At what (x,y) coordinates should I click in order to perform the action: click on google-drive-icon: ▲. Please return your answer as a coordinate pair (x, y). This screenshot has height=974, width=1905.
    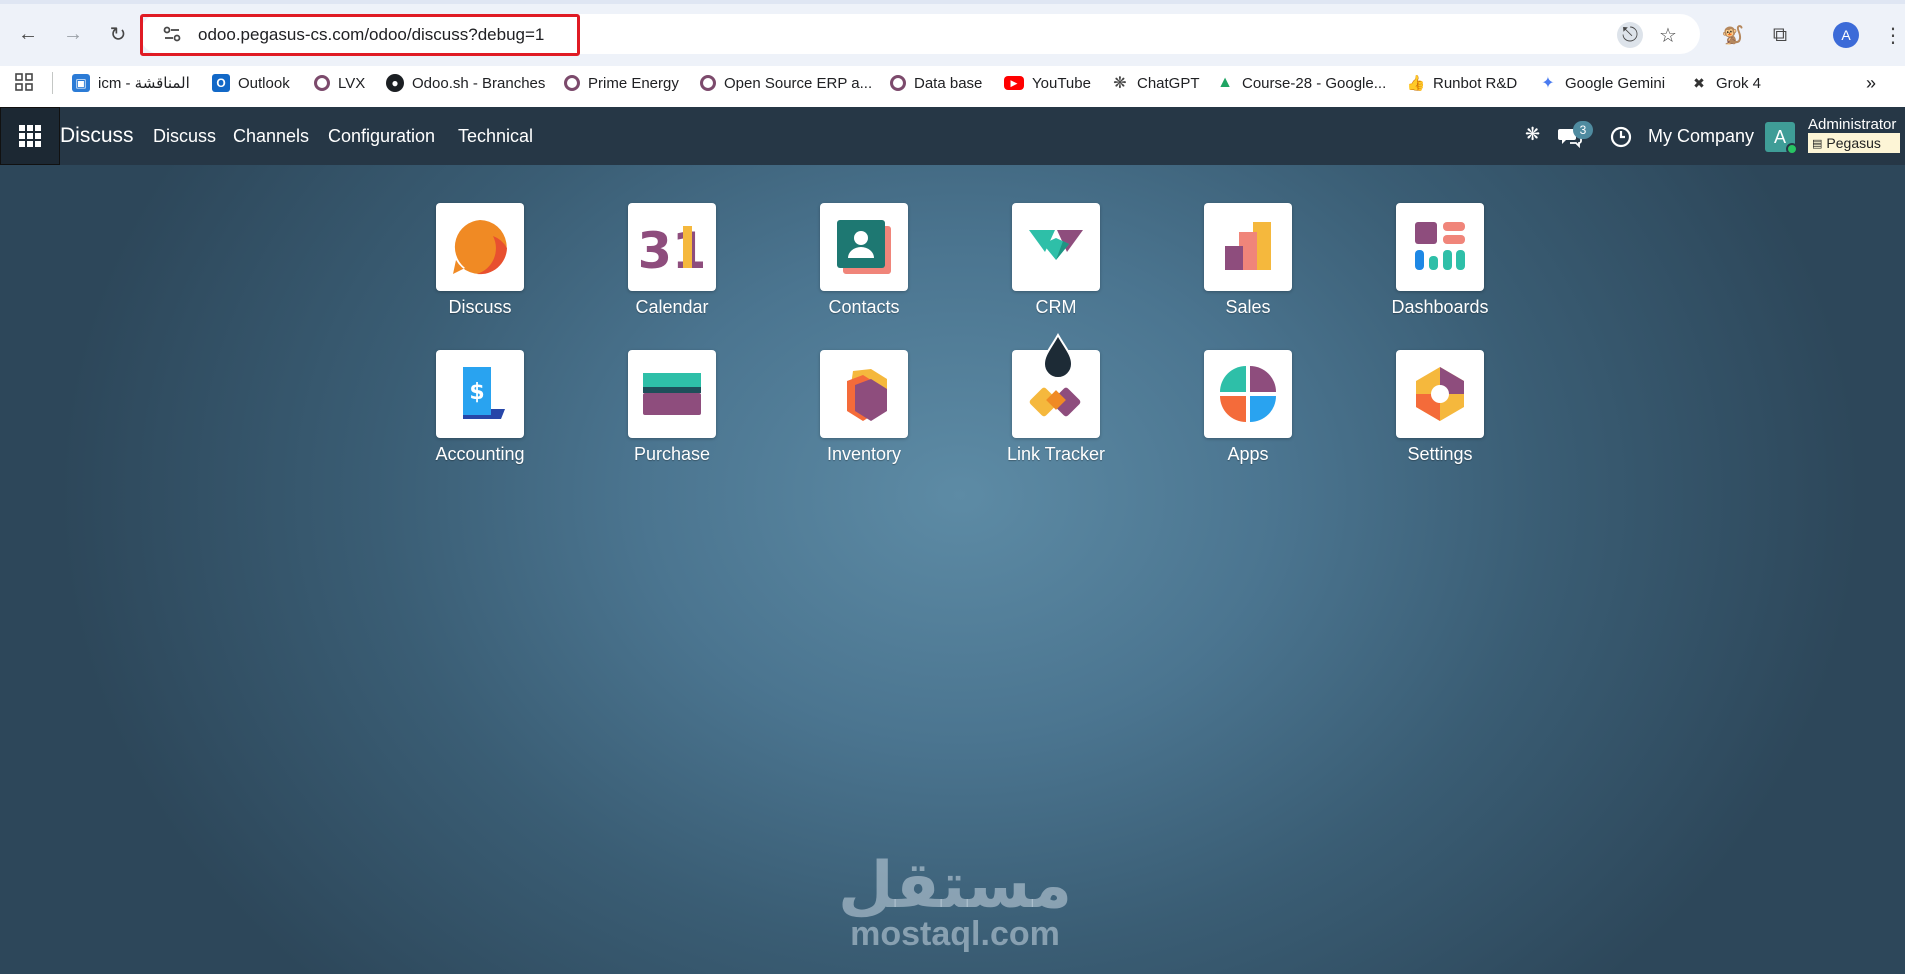
    Looking at the image, I should click on (1225, 82).